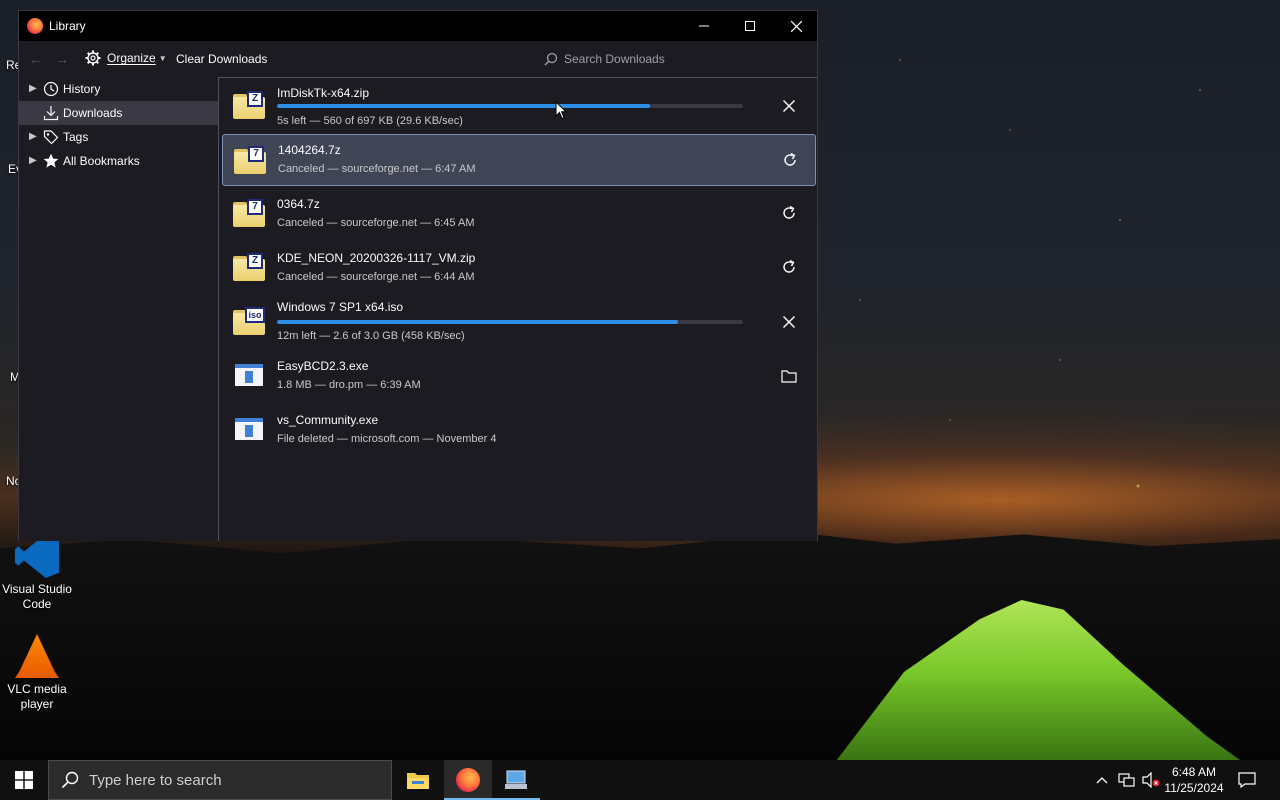 The height and width of the screenshot is (800, 1280). What do you see at coordinates (93, 113) in the screenshot?
I see `sidebar-item-label: Downloads` at bounding box center [93, 113].